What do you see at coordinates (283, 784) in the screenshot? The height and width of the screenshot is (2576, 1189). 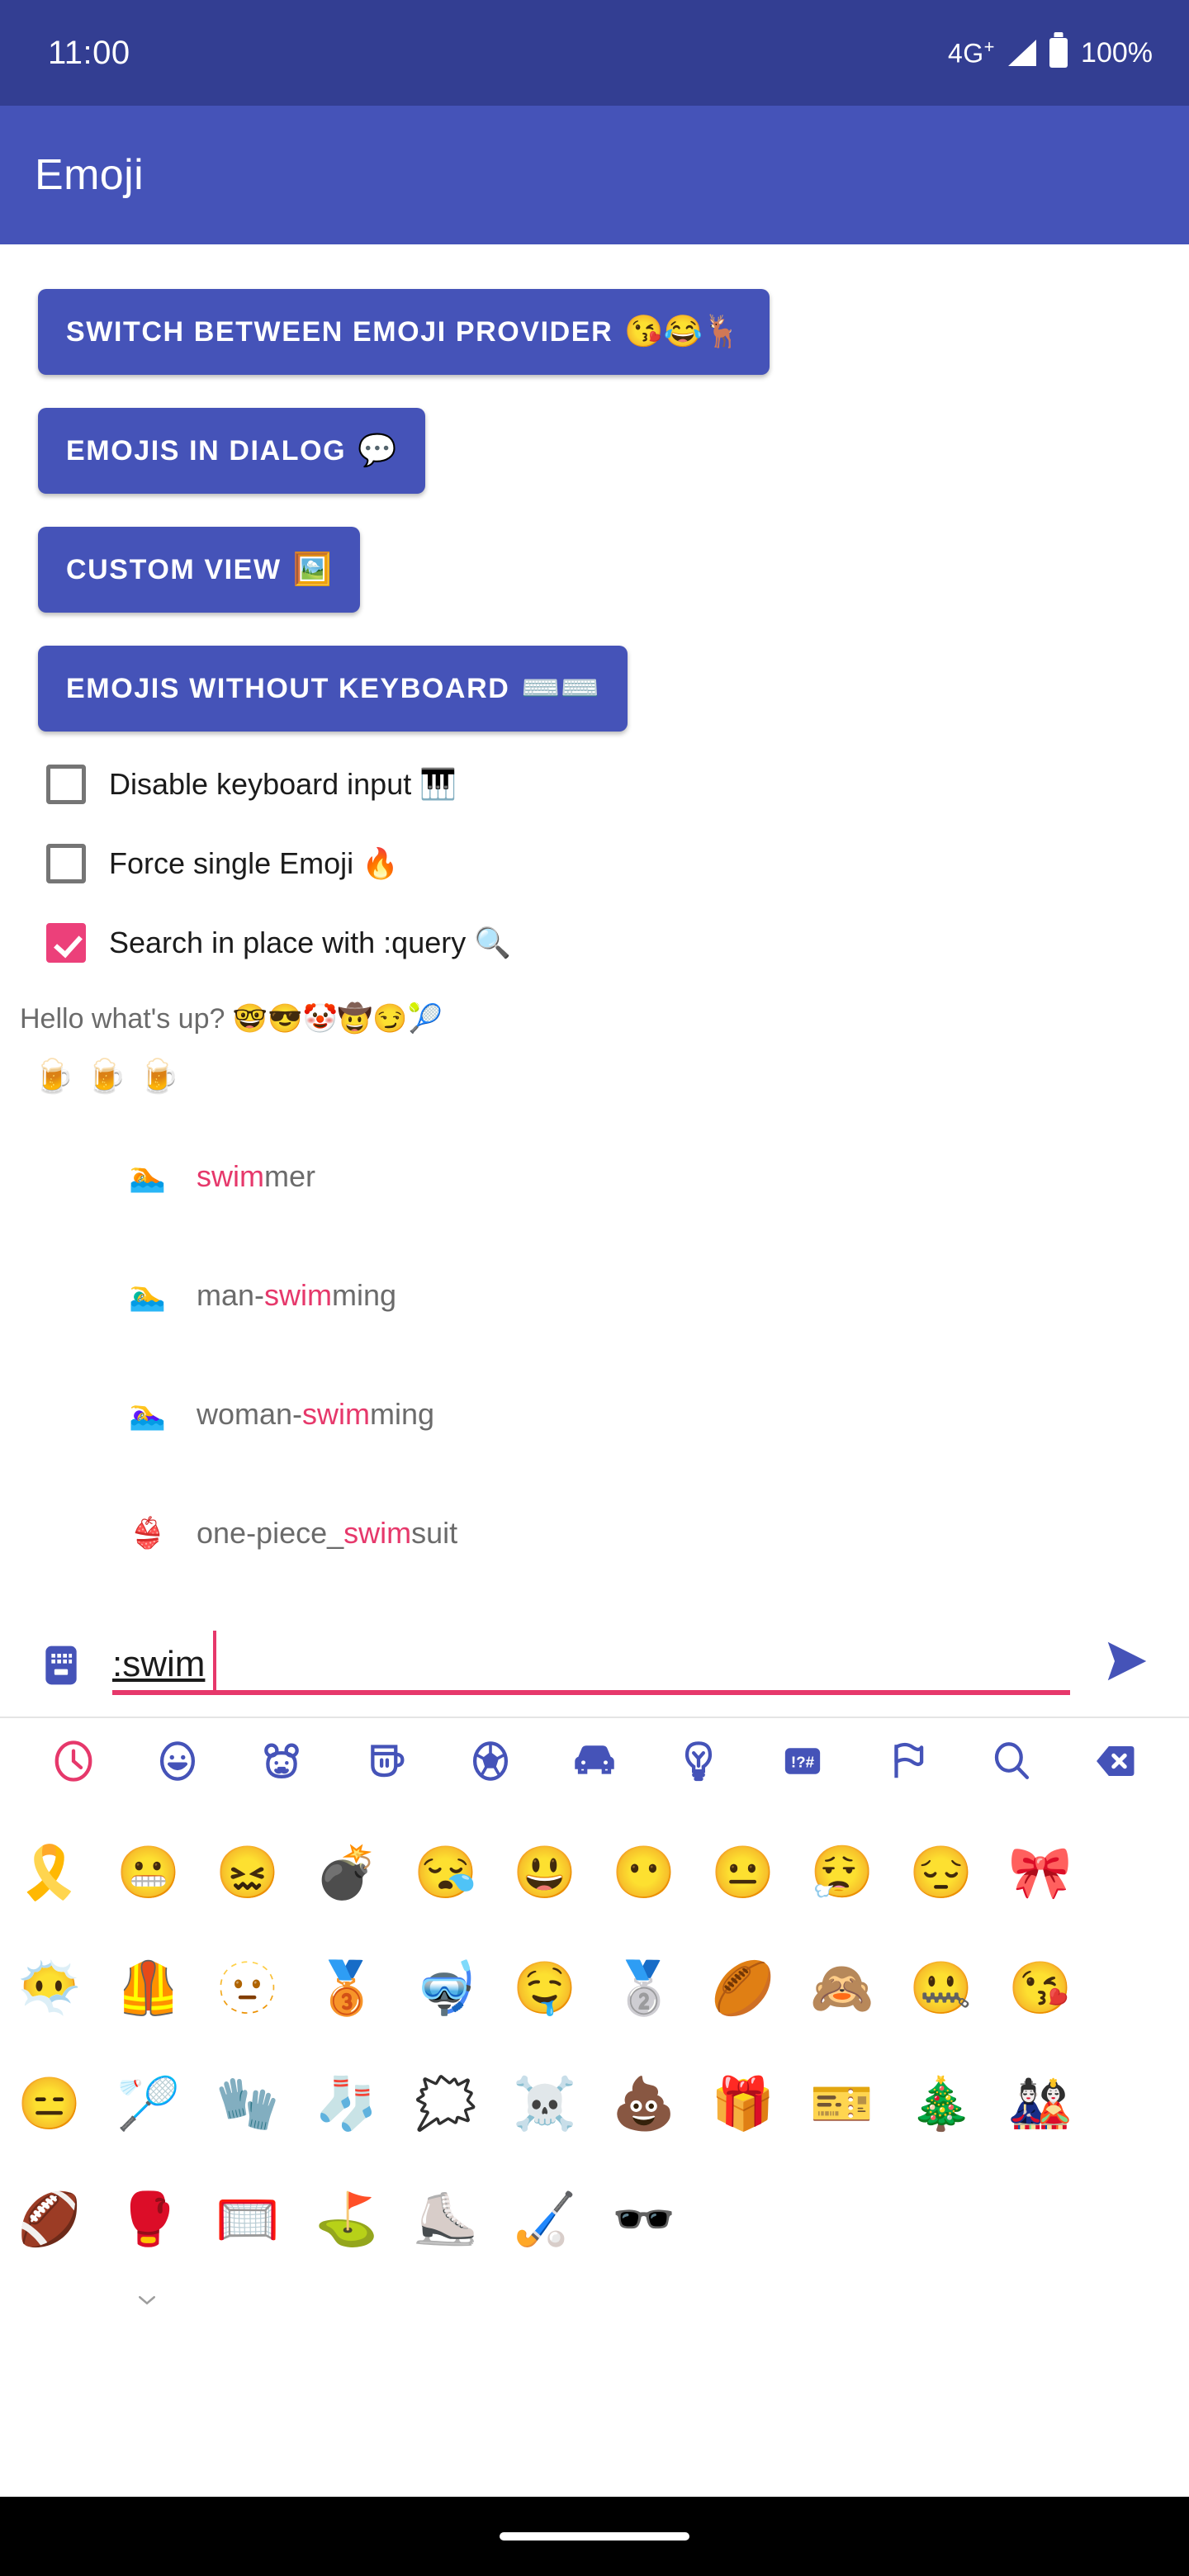 I see `checkbox-label: Disable keyboard input 🎹` at bounding box center [283, 784].